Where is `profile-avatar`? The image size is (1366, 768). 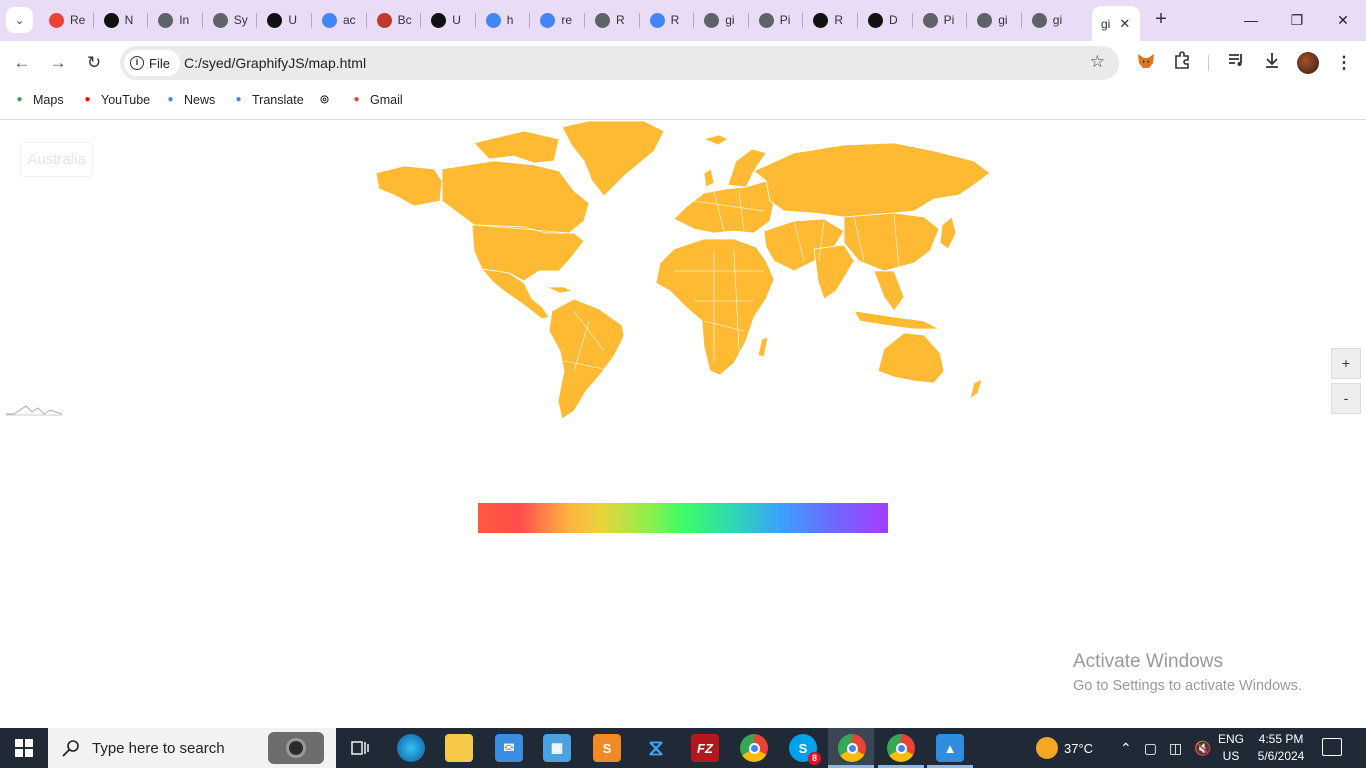
profile-avatar is located at coordinates (1308, 63).